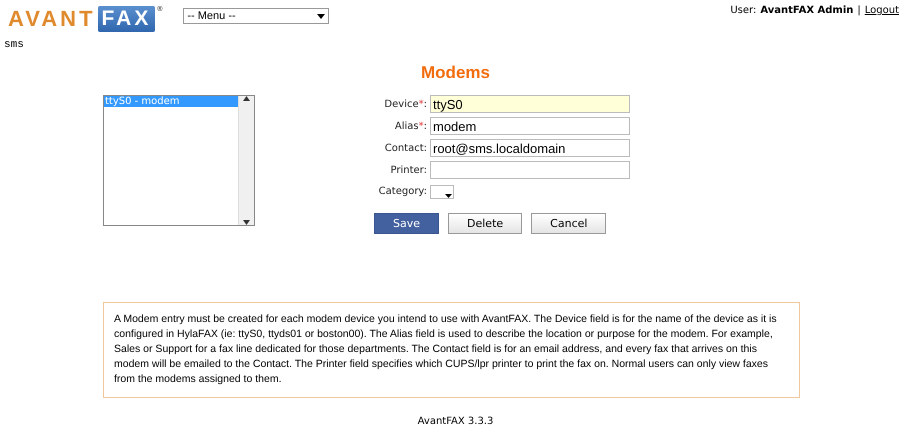 The width and height of the screenshot is (911, 434). What do you see at coordinates (807, 10) in the screenshot?
I see `user-name: AvantFAX Admin` at bounding box center [807, 10].